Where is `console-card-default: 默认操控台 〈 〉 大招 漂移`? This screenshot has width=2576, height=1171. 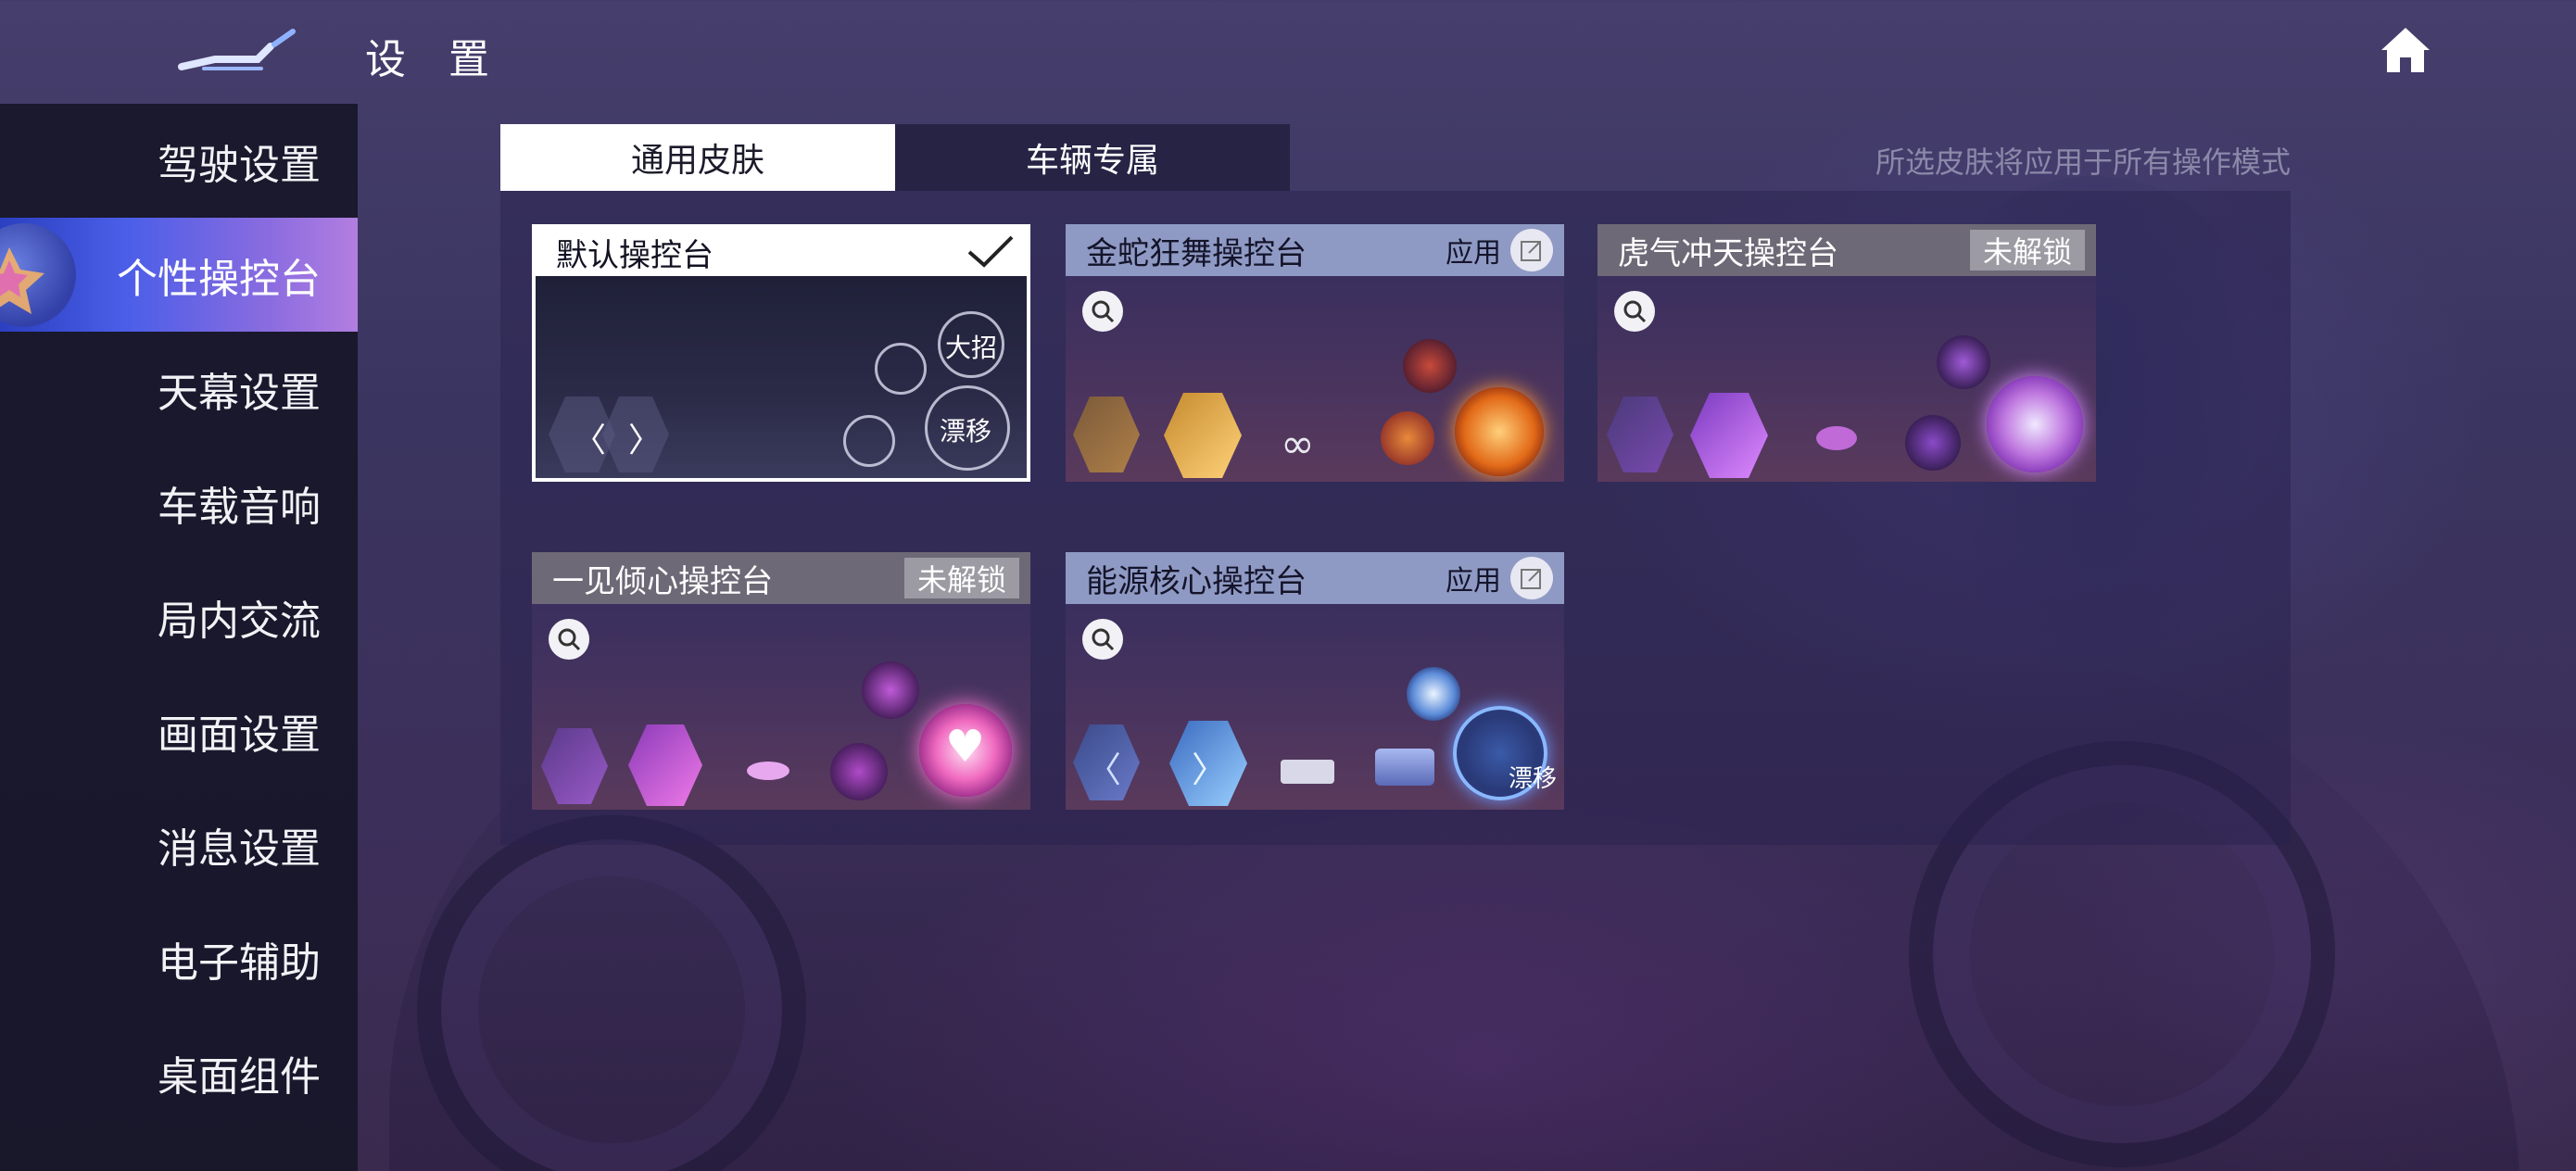
console-card-default: 默认操控台 〈 〉 大招 漂移 is located at coordinates (781, 353).